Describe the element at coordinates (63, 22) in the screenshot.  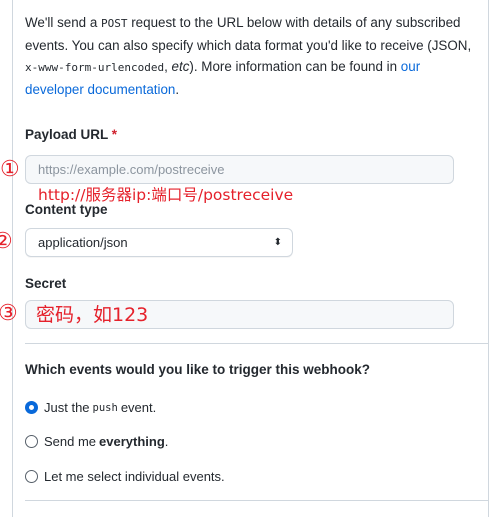
I see `intro-text: We'll send a` at that location.